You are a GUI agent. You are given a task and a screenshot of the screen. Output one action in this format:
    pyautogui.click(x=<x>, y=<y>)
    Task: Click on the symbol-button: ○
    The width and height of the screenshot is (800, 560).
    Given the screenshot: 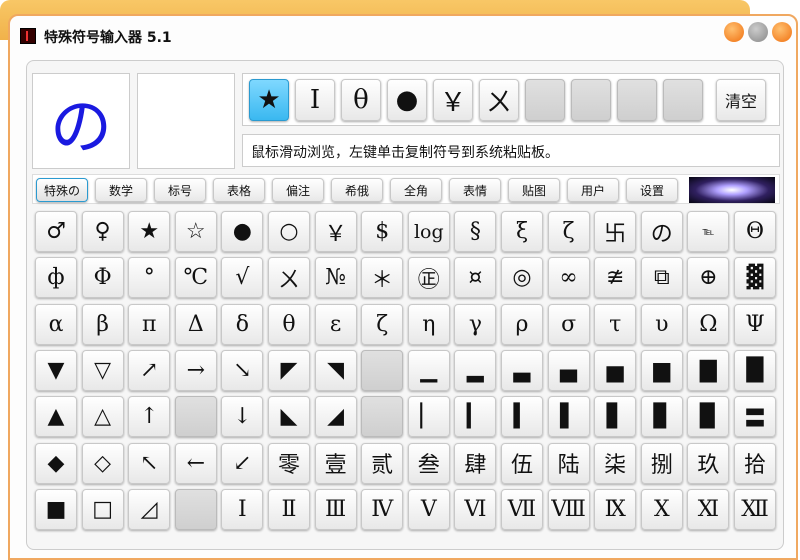 What is the action you would take?
    pyautogui.click(x=289, y=231)
    